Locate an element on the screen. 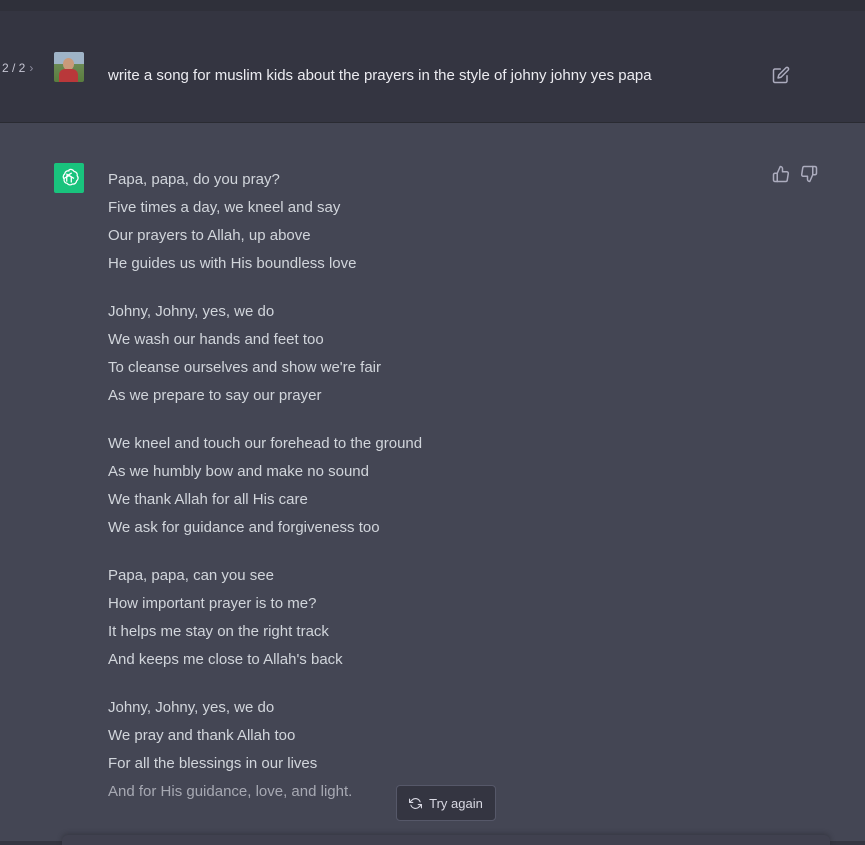  song-line: Papa, papa, do you pray? is located at coordinates (194, 179).